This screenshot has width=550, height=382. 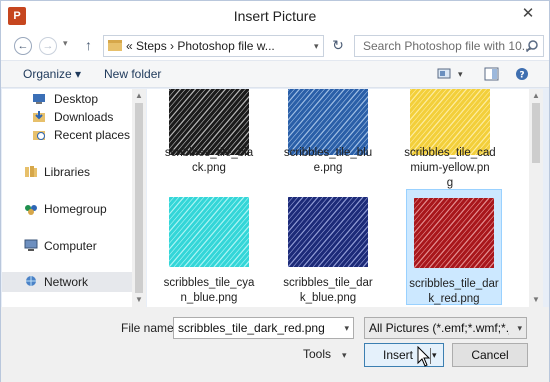 I want to click on organize-menu: Organize ▾, so click(x=52, y=74).